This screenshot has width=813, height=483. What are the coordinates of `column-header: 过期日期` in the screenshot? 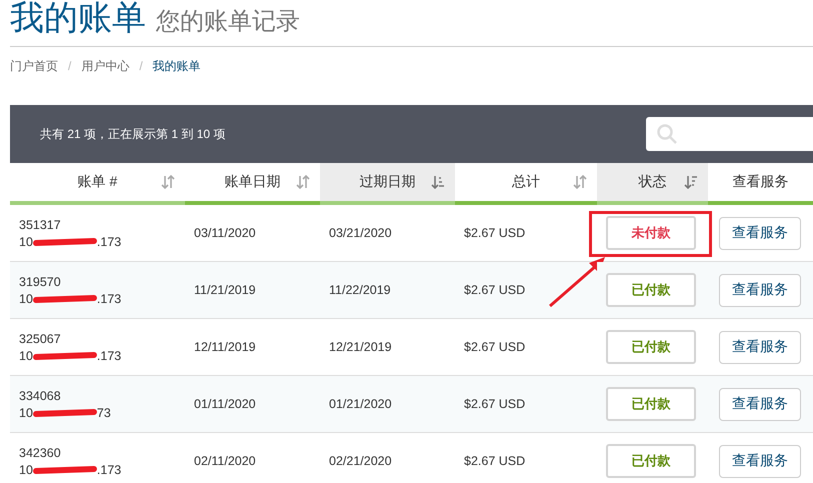 It's located at (387, 183).